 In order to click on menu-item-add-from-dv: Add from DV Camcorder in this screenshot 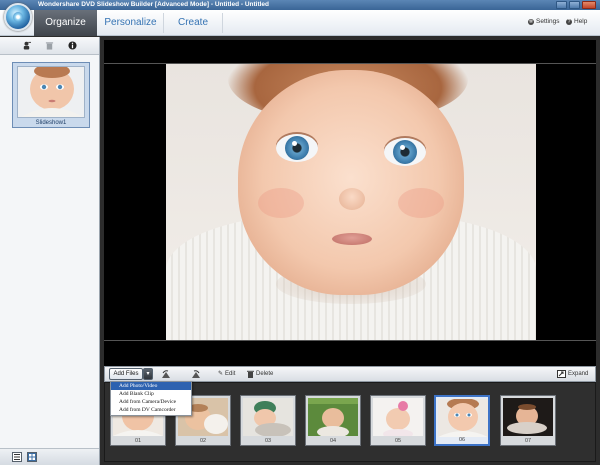, I will do `click(151, 410)`.